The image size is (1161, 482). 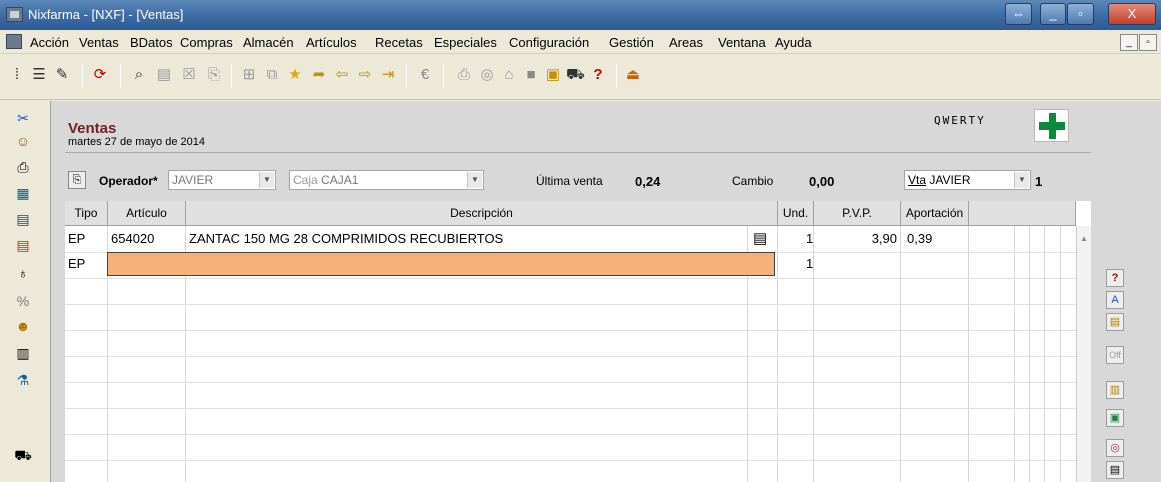 What do you see at coordinates (425, 75) in the screenshot?
I see `euro-icon: €` at bounding box center [425, 75].